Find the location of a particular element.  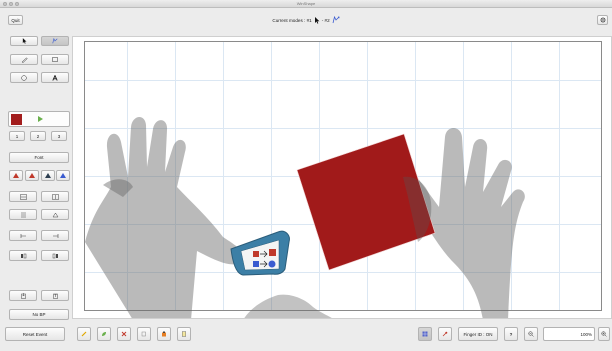

width-3-label: 3 is located at coordinates (59, 136).